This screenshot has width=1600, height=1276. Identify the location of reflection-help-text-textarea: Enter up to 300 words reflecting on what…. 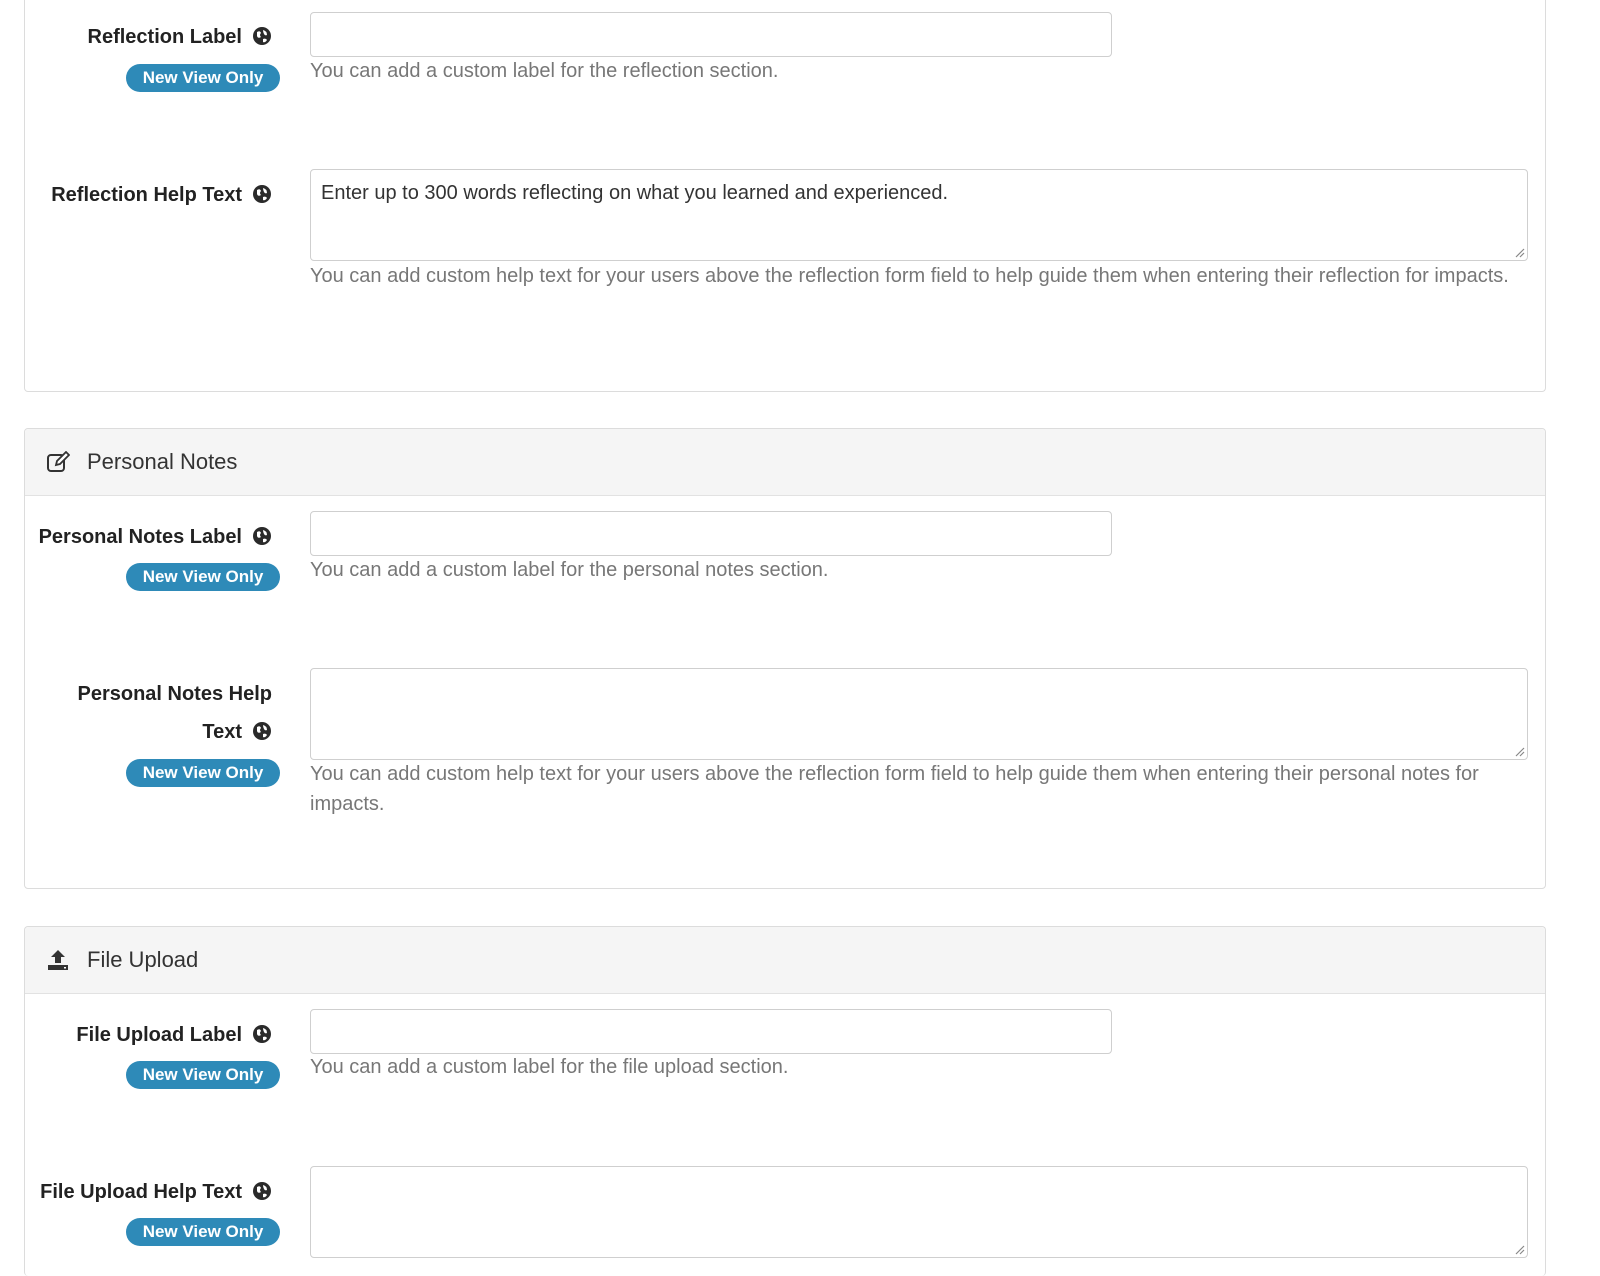
(919, 215).